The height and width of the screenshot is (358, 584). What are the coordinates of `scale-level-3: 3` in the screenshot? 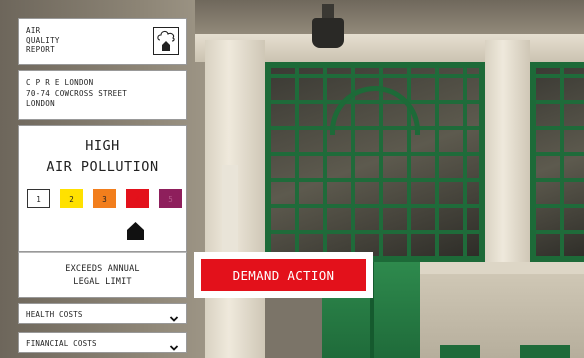 It's located at (104, 198).